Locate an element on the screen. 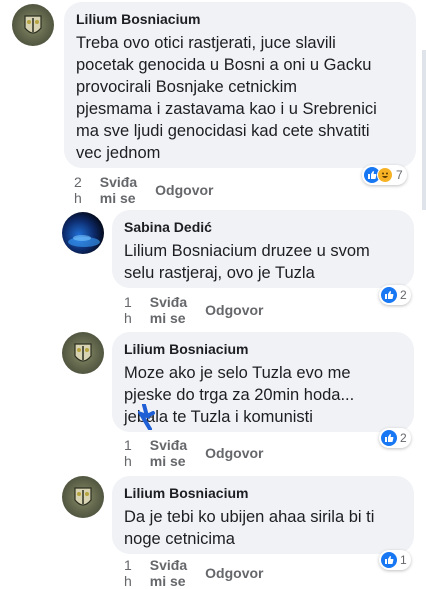  comment-actions: 2 h Sviđa mi se Odgovor is located at coordinates (144, 190).